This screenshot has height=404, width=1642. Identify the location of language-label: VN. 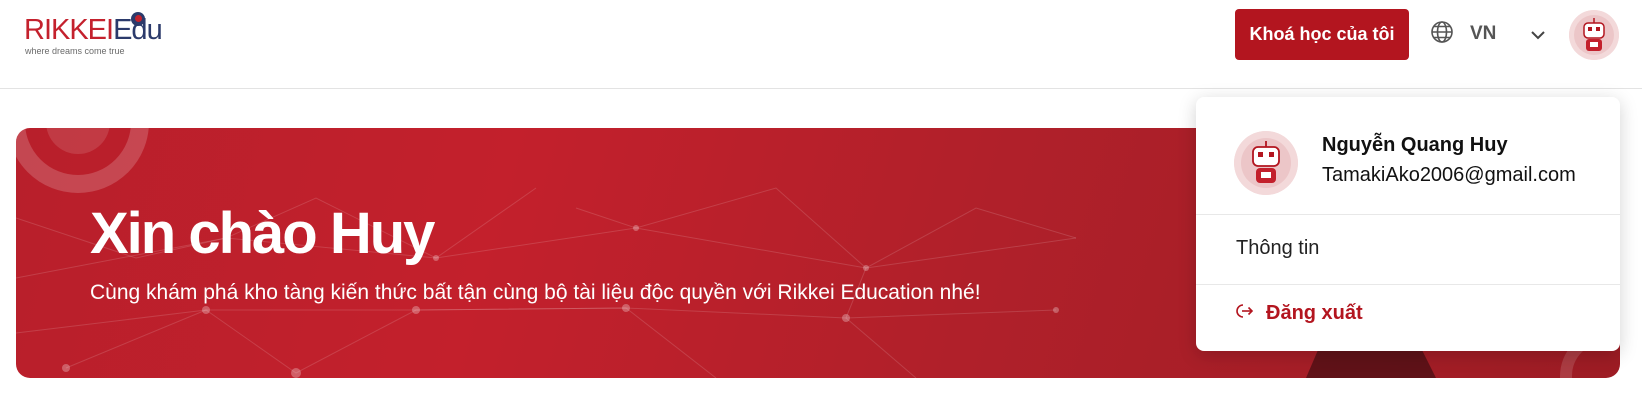
(1483, 33).